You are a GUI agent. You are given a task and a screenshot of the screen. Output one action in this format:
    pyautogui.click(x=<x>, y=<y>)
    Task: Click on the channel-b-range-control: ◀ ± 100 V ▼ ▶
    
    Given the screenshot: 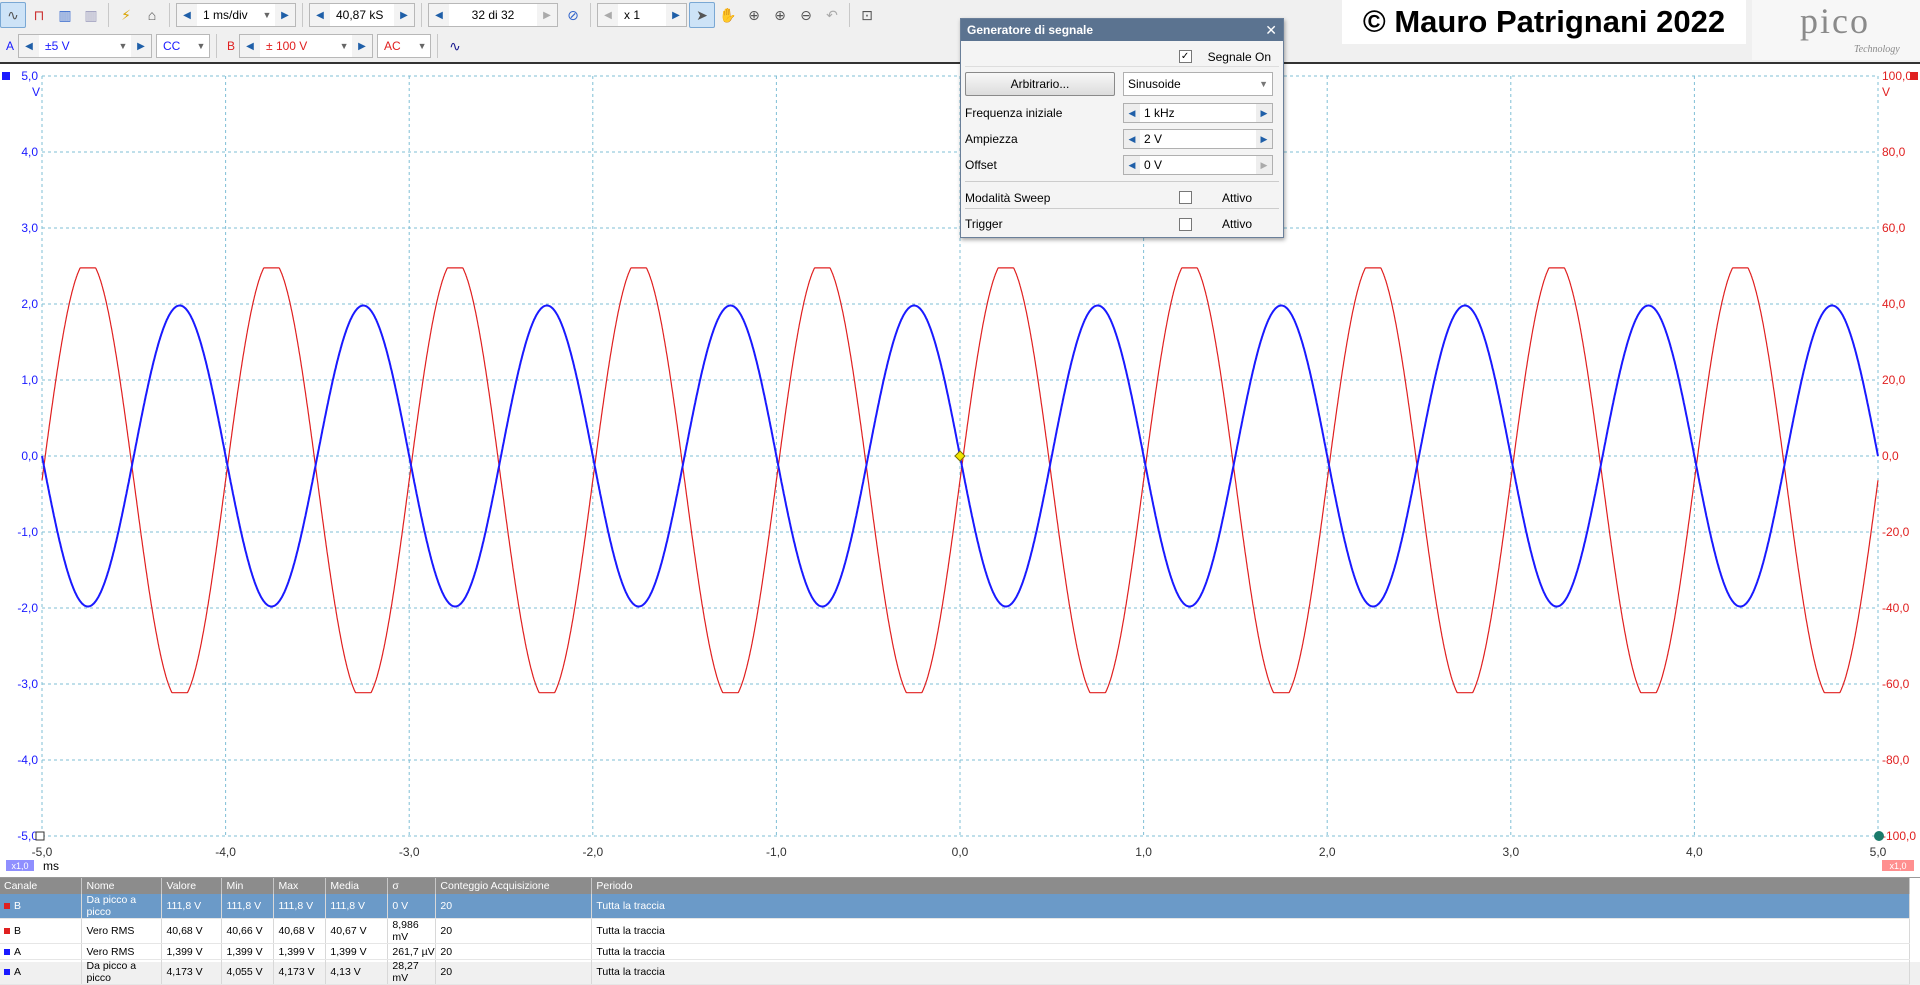 What is the action you would take?
    pyautogui.click(x=306, y=46)
    